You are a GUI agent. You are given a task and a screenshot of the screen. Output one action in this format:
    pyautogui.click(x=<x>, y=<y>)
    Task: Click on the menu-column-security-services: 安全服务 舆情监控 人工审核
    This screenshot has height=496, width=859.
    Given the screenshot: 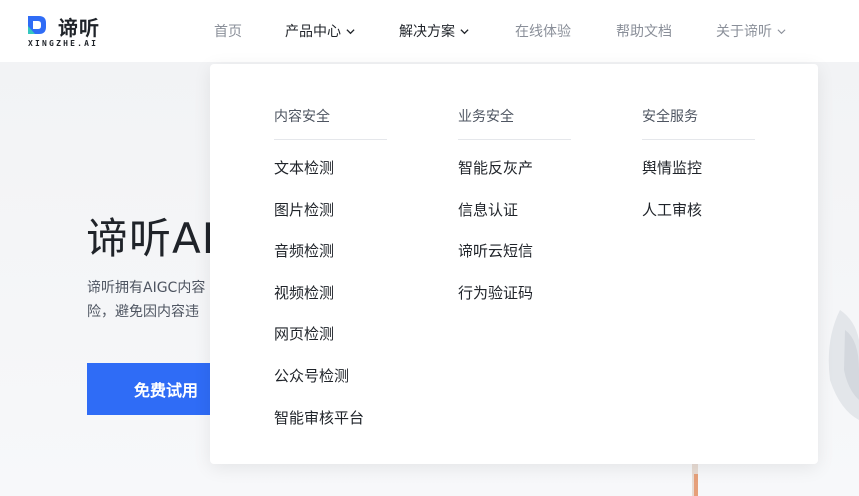 What is the action you would take?
    pyautogui.click(x=698, y=173)
    